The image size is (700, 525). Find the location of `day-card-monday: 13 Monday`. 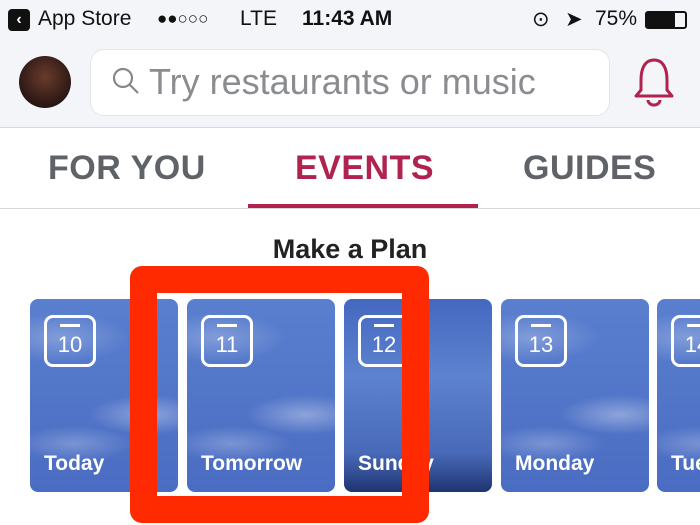

day-card-monday: 13 Monday is located at coordinates (575, 395).